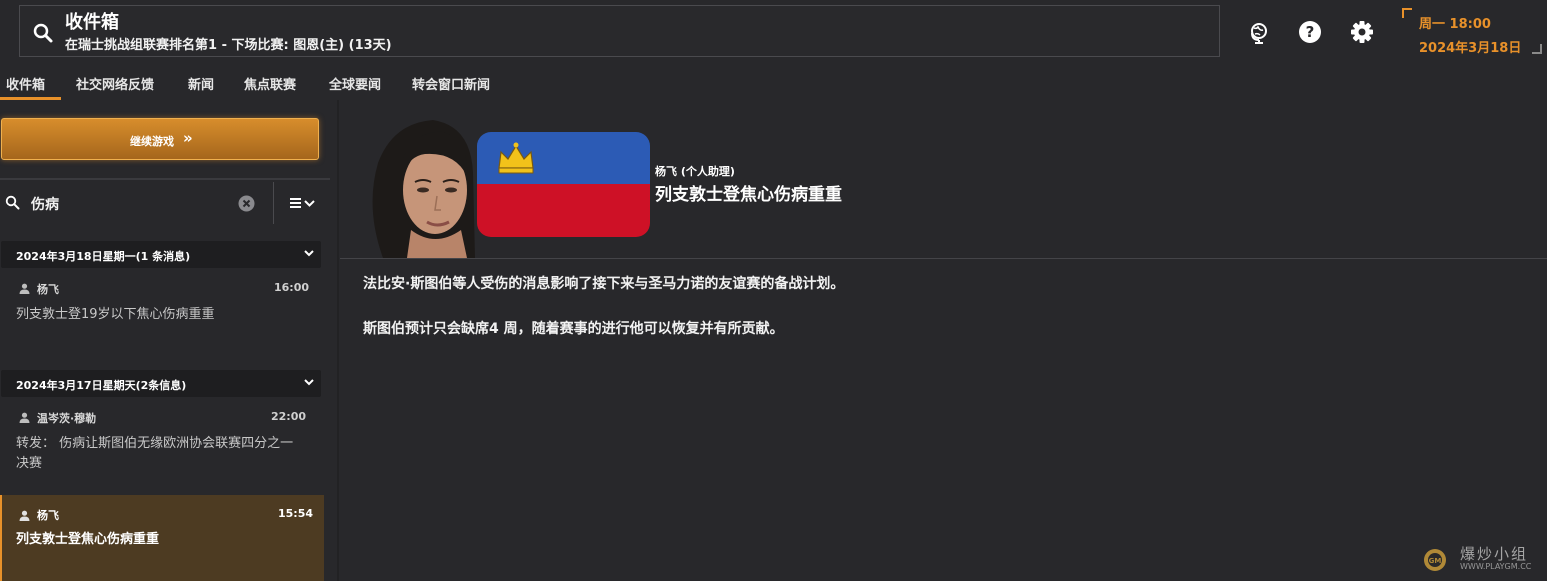 This screenshot has width=1547, height=581. What do you see at coordinates (420, 188) in the screenshot?
I see `sender-portrait` at bounding box center [420, 188].